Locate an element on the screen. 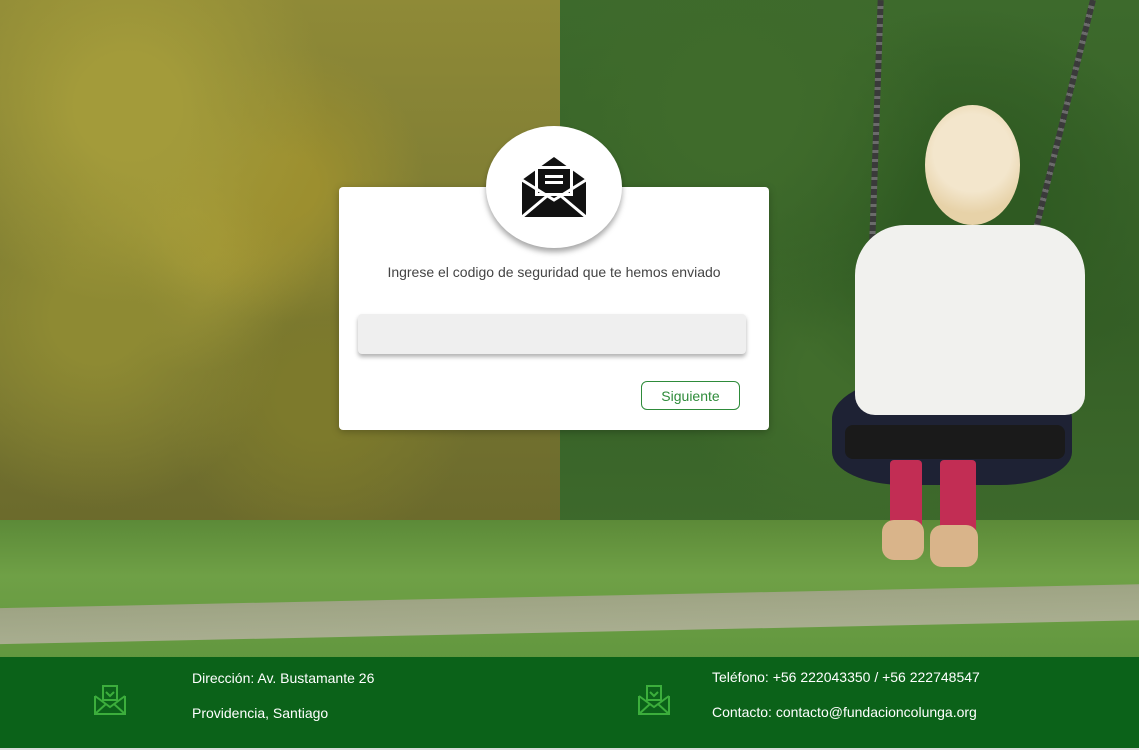 The width and height of the screenshot is (1139, 750). child-body is located at coordinates (970, 320).